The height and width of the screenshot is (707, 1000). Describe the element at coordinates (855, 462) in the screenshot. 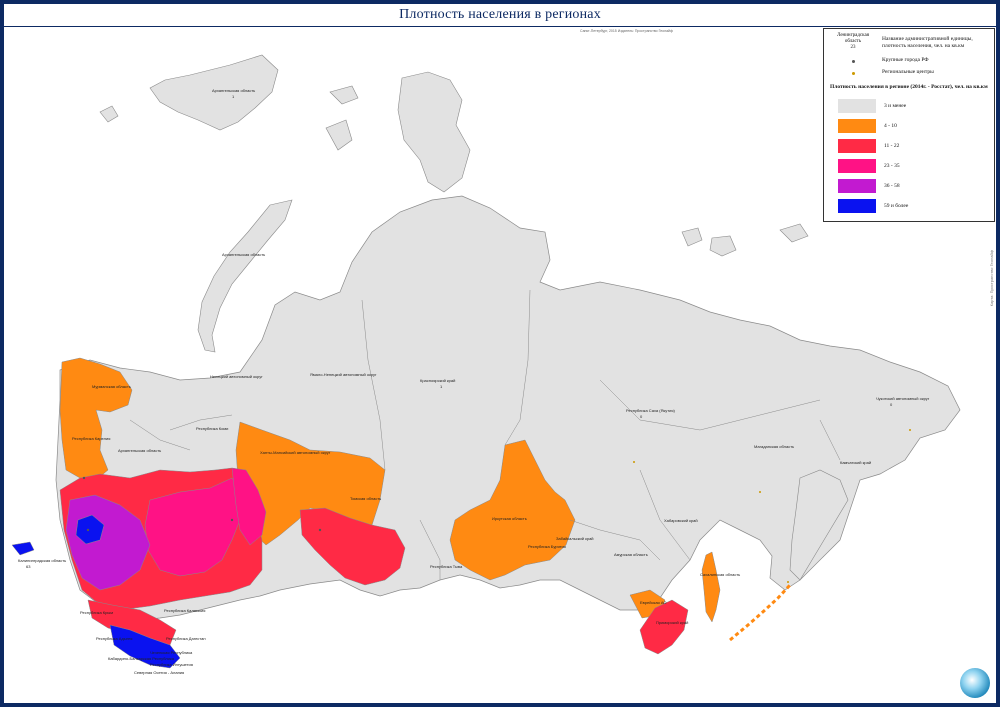

I see `label-kamchatka: Камчатский край` at that location.